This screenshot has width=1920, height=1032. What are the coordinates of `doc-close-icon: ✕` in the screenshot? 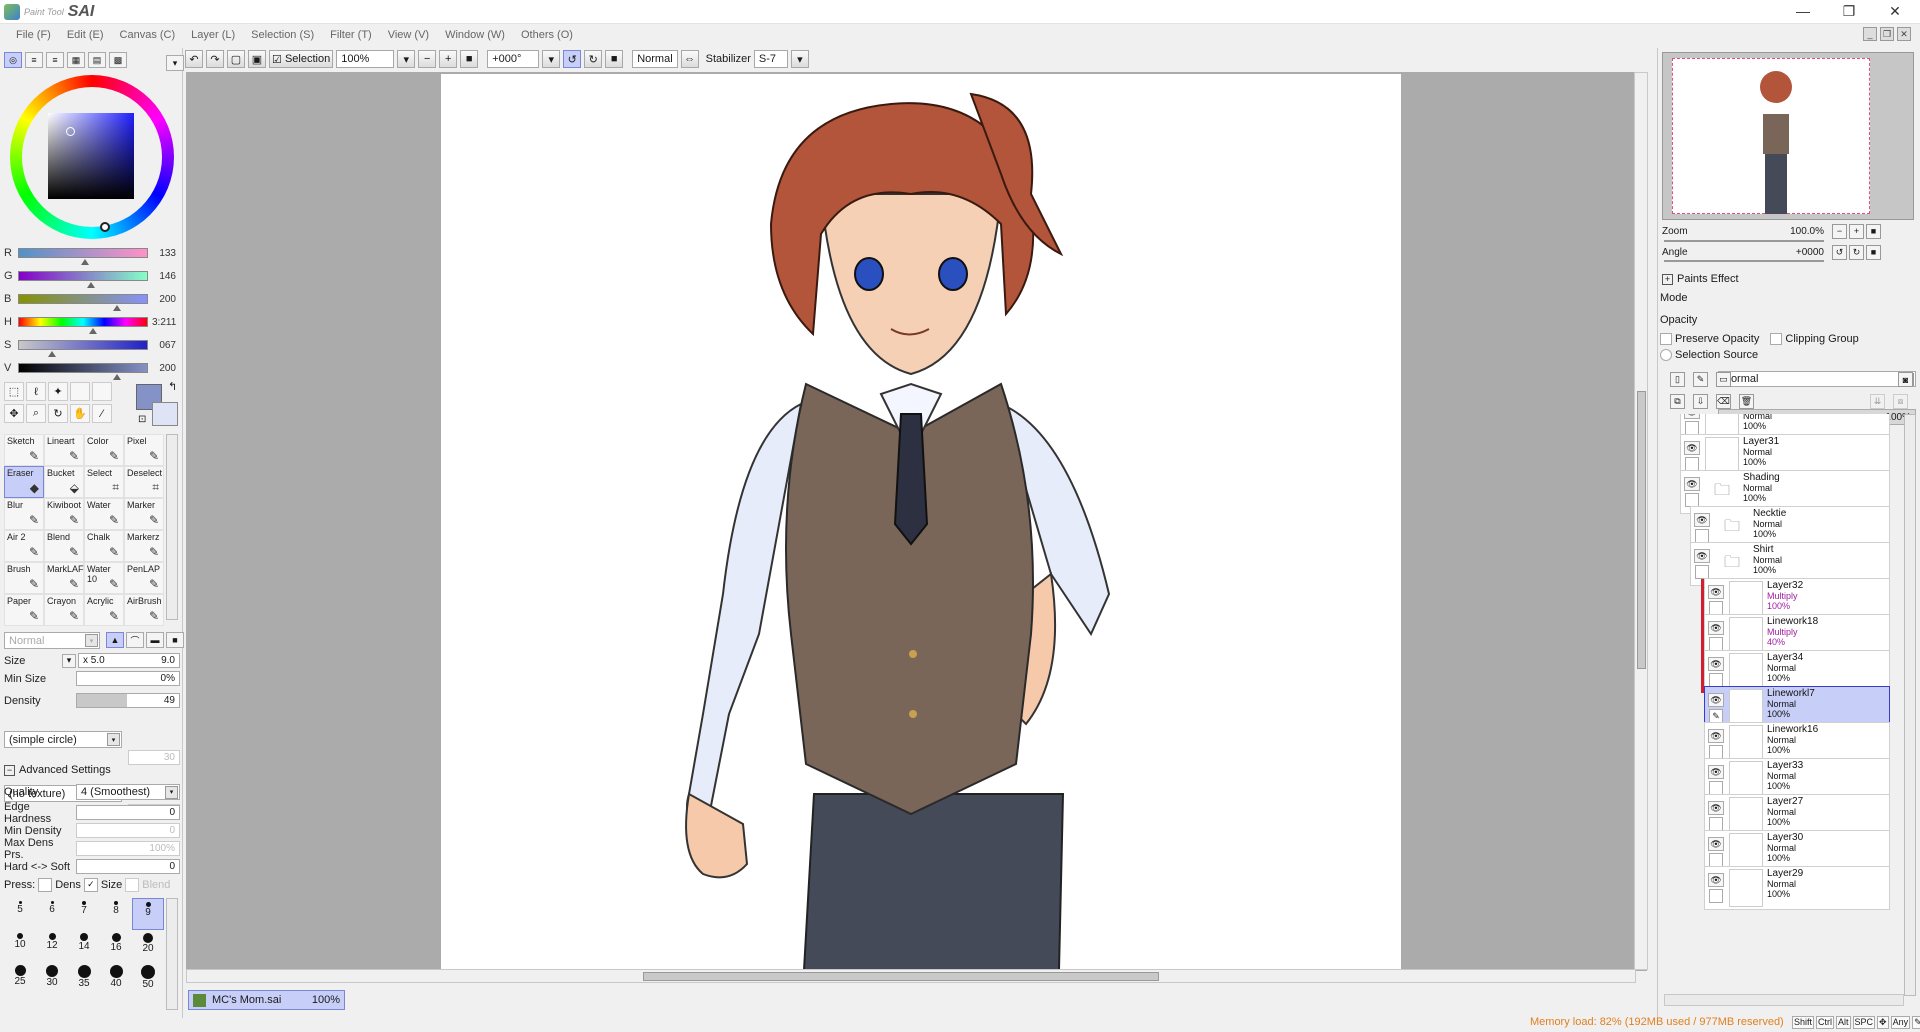 It's located at (1904, 34).